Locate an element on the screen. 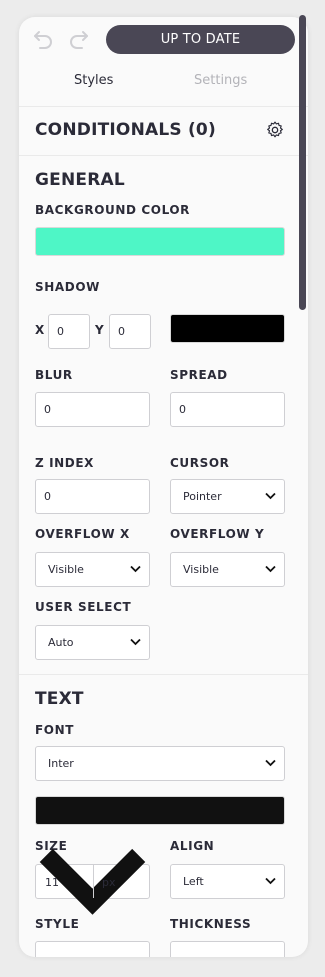 The image size is (325, 977). font-color-swatch is located at coordinates (160, 810).